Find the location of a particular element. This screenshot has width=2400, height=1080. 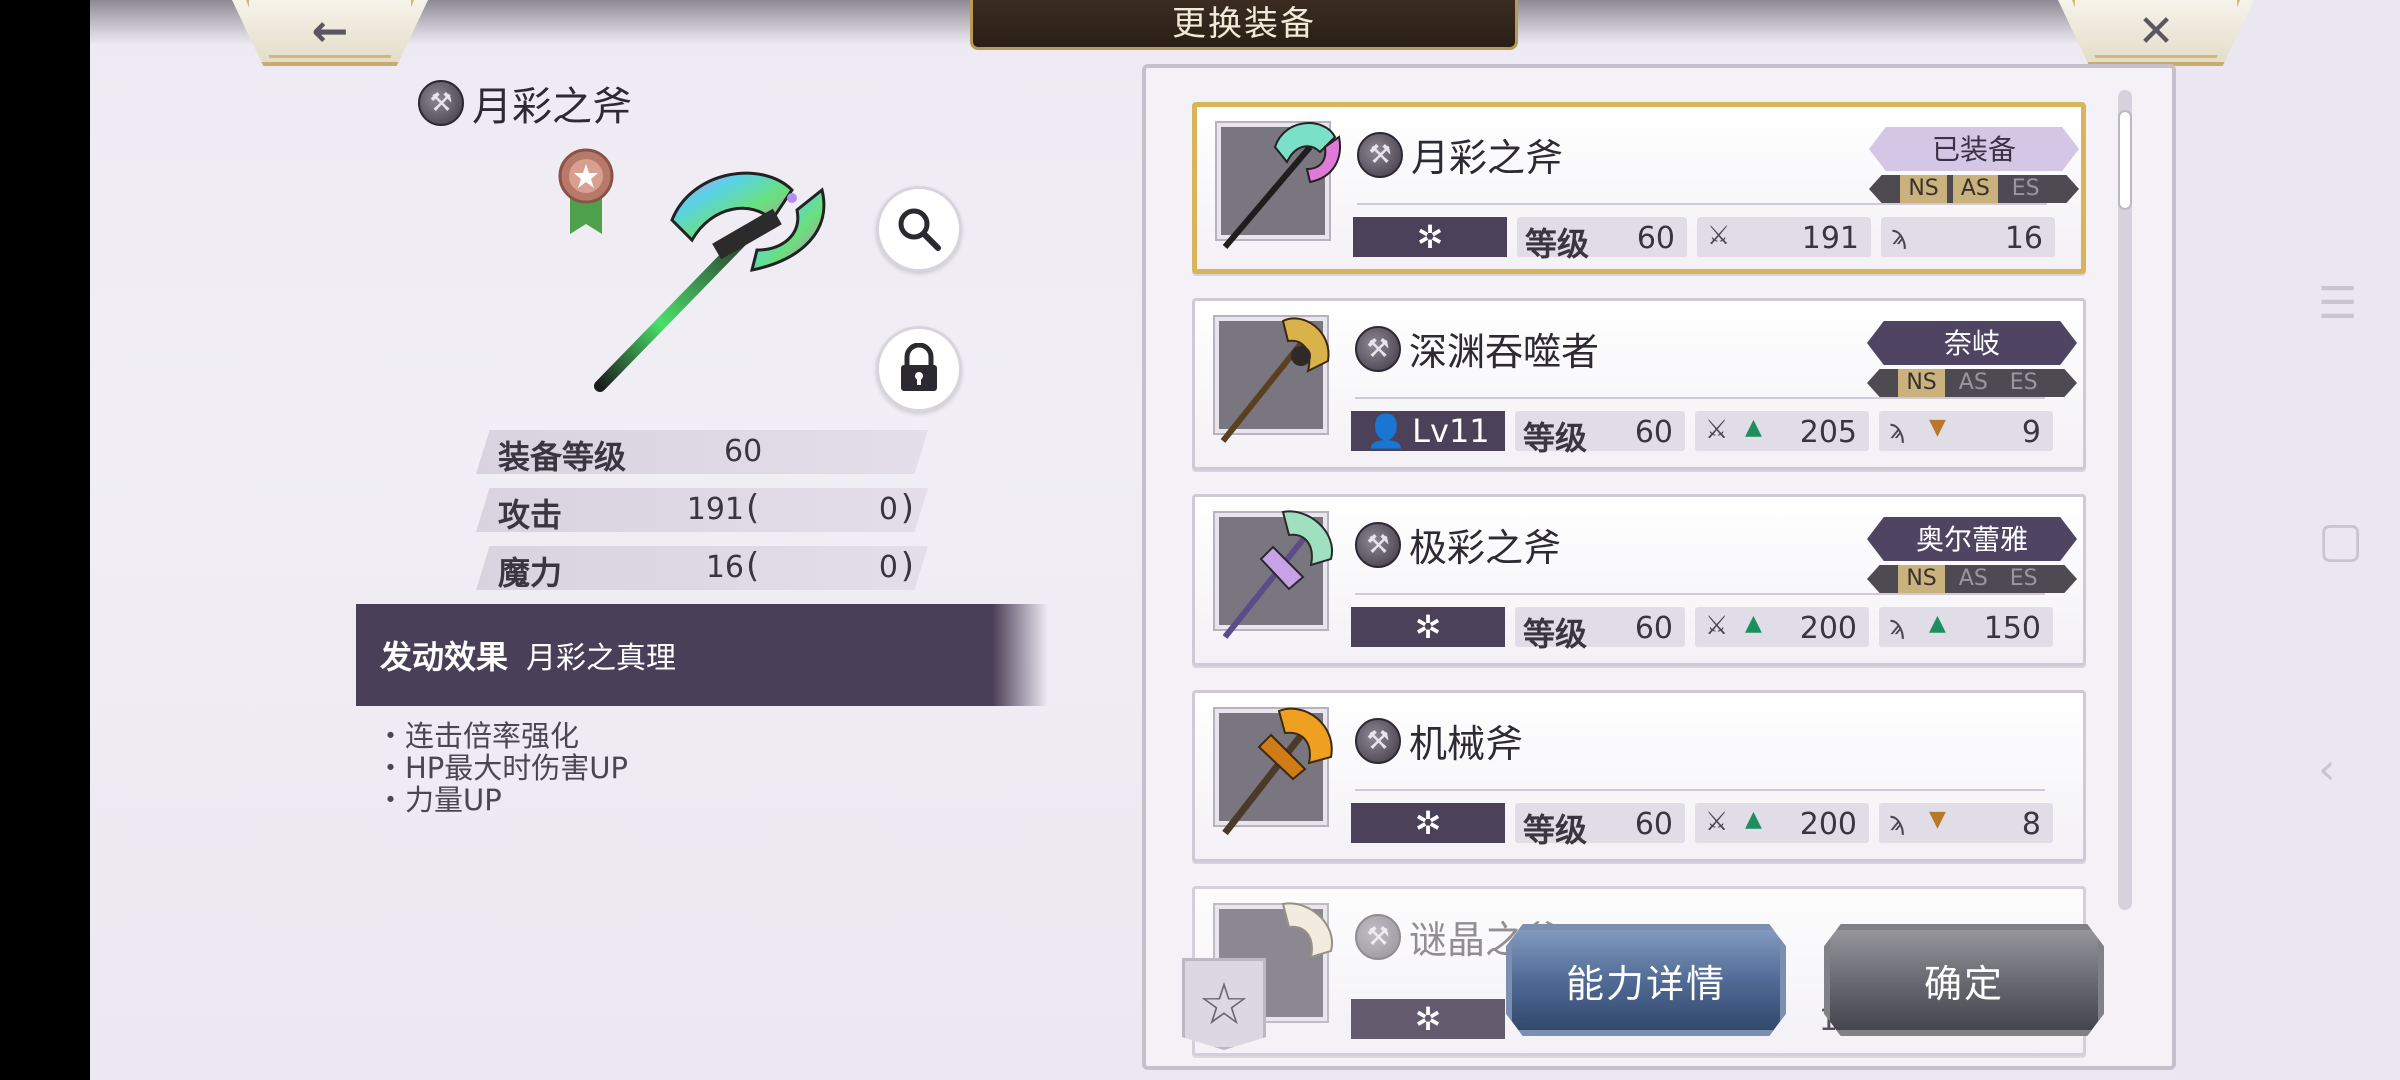

home-icon: ▢ is located at coordinates (2340, 540).